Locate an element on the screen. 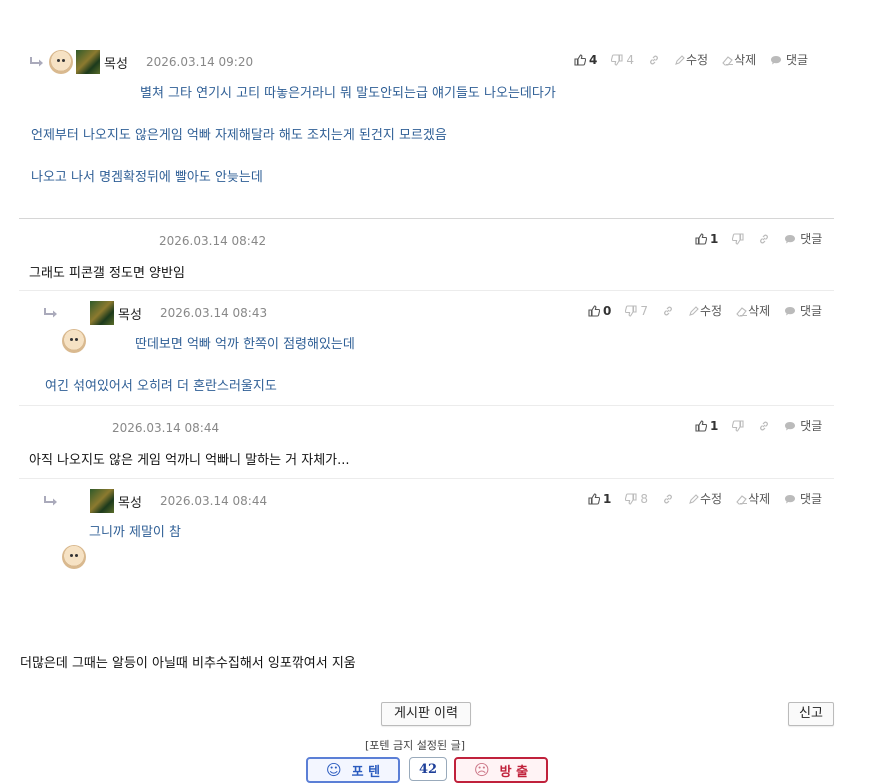 This screenshot has height=784, width=874. downvote-button: 8 is located at coordinates (636, 499).